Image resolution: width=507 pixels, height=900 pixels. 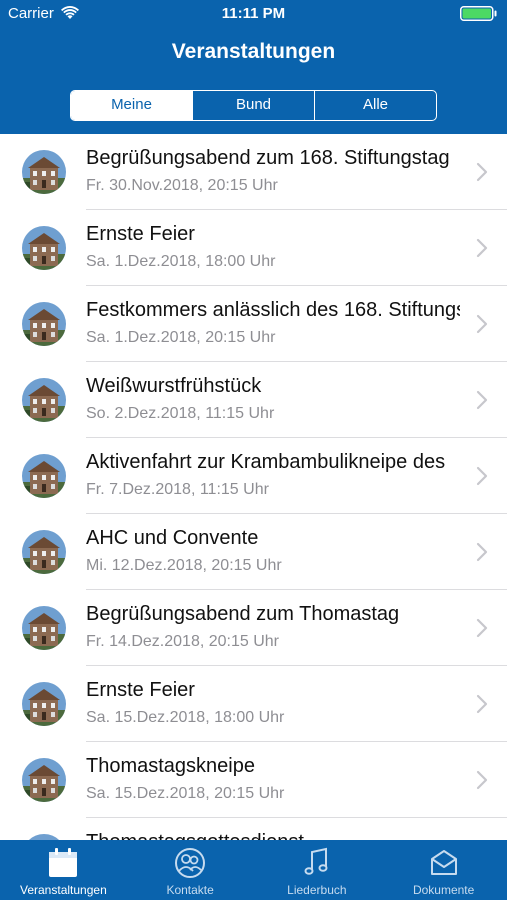 I want to click on tab-liederbuch: Liederbuch, so click(x=317, y=870).